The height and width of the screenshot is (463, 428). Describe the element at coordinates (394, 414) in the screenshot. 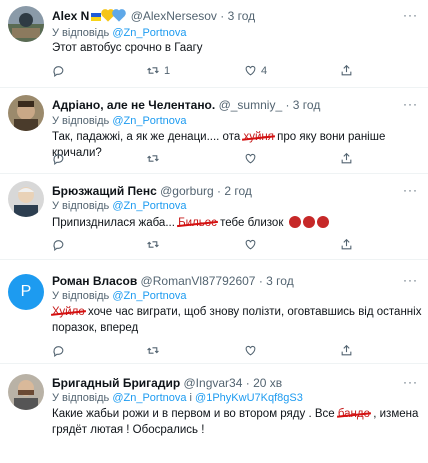

I see `tweet-text-part: , измена` at that location.